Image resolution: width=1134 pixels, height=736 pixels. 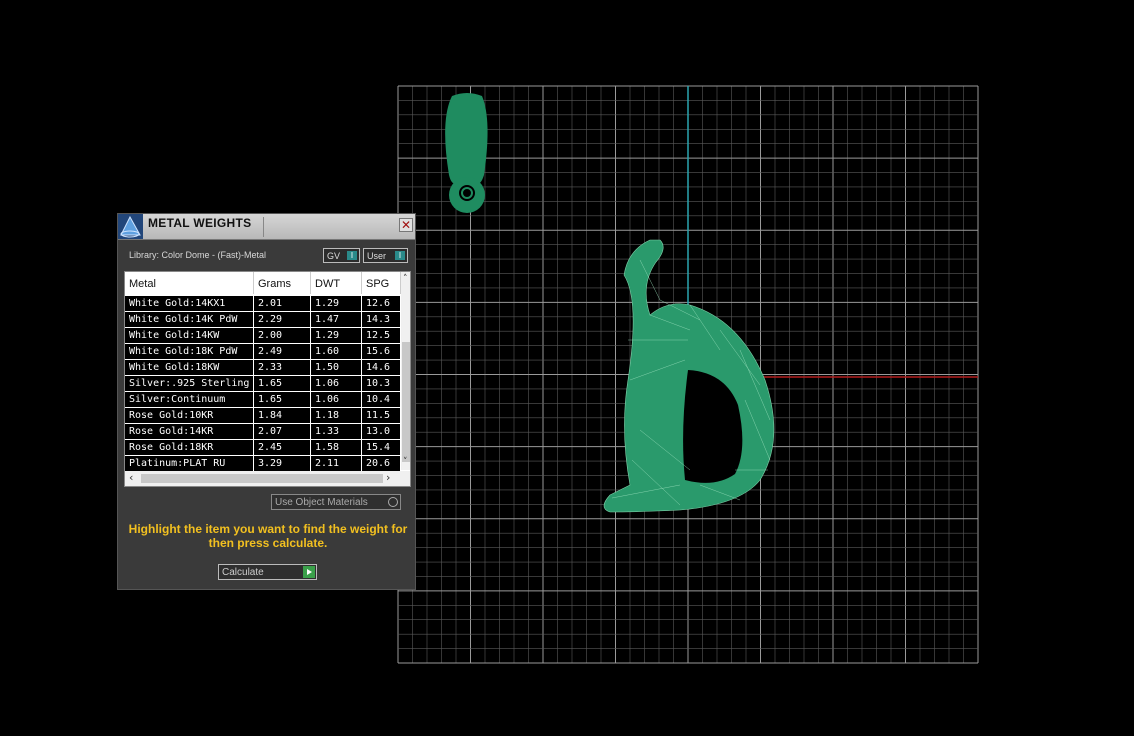 What do you see at coordinates (334, 256) in the screenshot?
I see `gv-toggle-label: GV` at bounding box center [334, 256].